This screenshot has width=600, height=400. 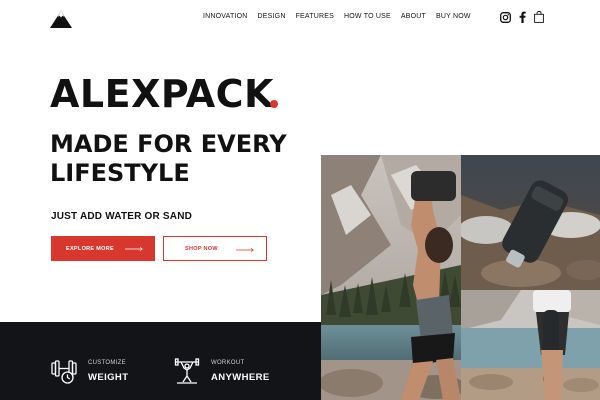 I want to click on facebook-icon, so click(x=522, y=17).